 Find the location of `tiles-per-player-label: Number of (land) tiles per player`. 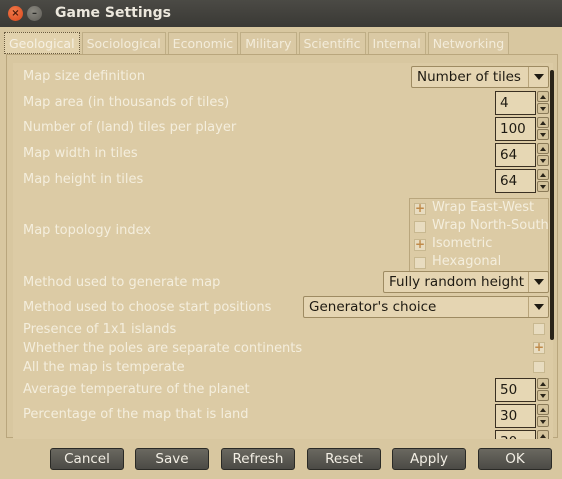

tiles-per-player-label: Number of (land) tiles per player is located at coordinates (130, 127).